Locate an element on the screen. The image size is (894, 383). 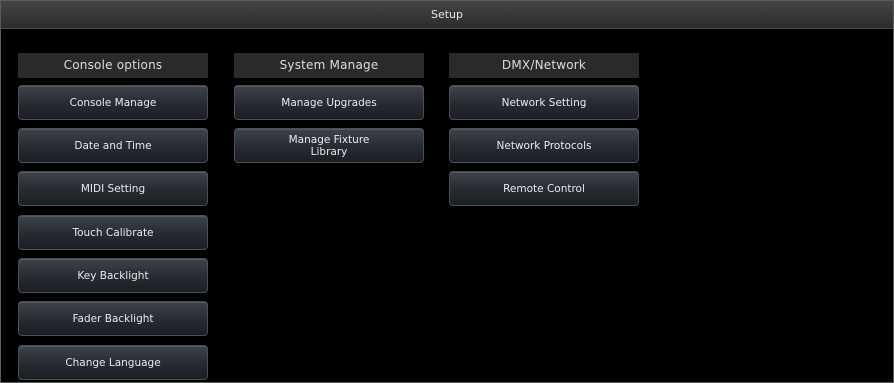
midi-setting-button: MIDI Setting is located at coordinates (113, 188).